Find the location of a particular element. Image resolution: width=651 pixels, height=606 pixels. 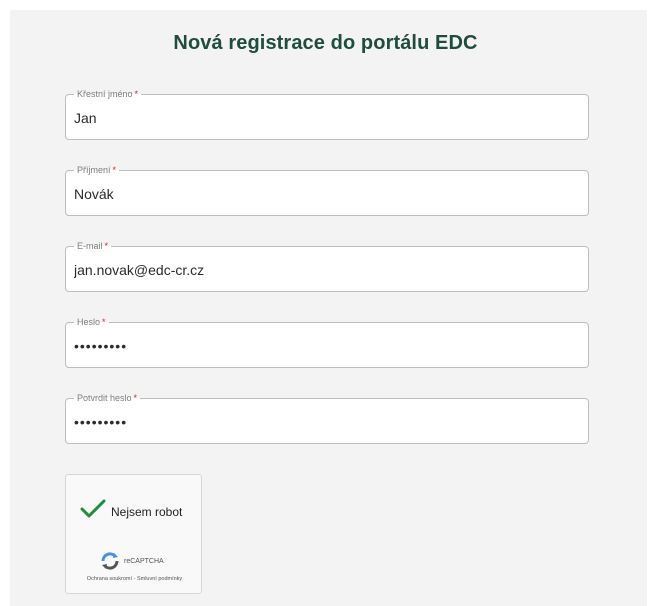

page-title: Nová registrace do portálu EDC is located at coordinates (325, 43).